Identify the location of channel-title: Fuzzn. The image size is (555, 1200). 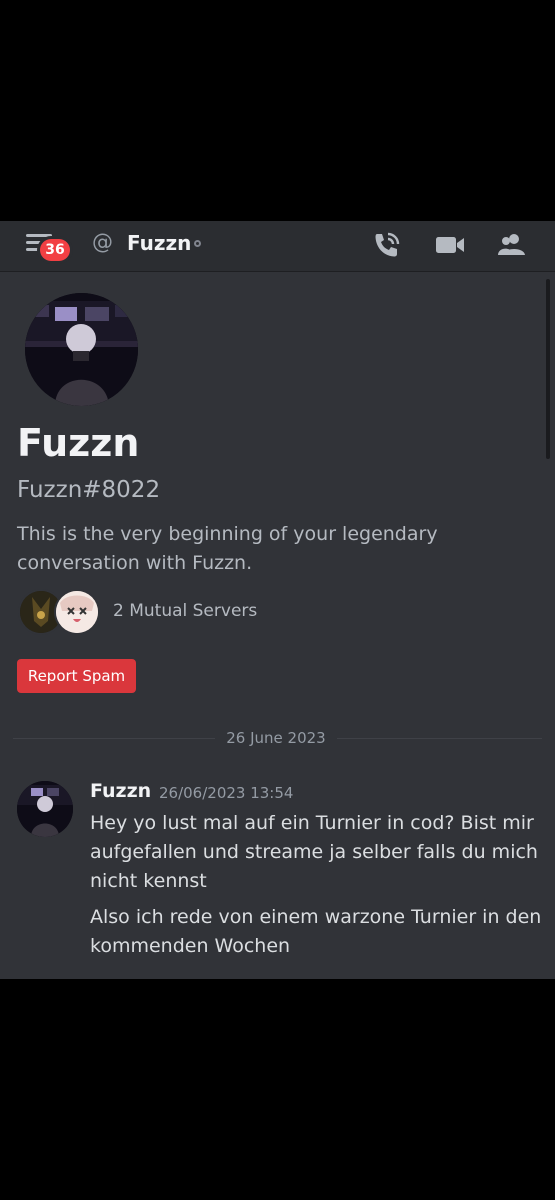
(159, 243).